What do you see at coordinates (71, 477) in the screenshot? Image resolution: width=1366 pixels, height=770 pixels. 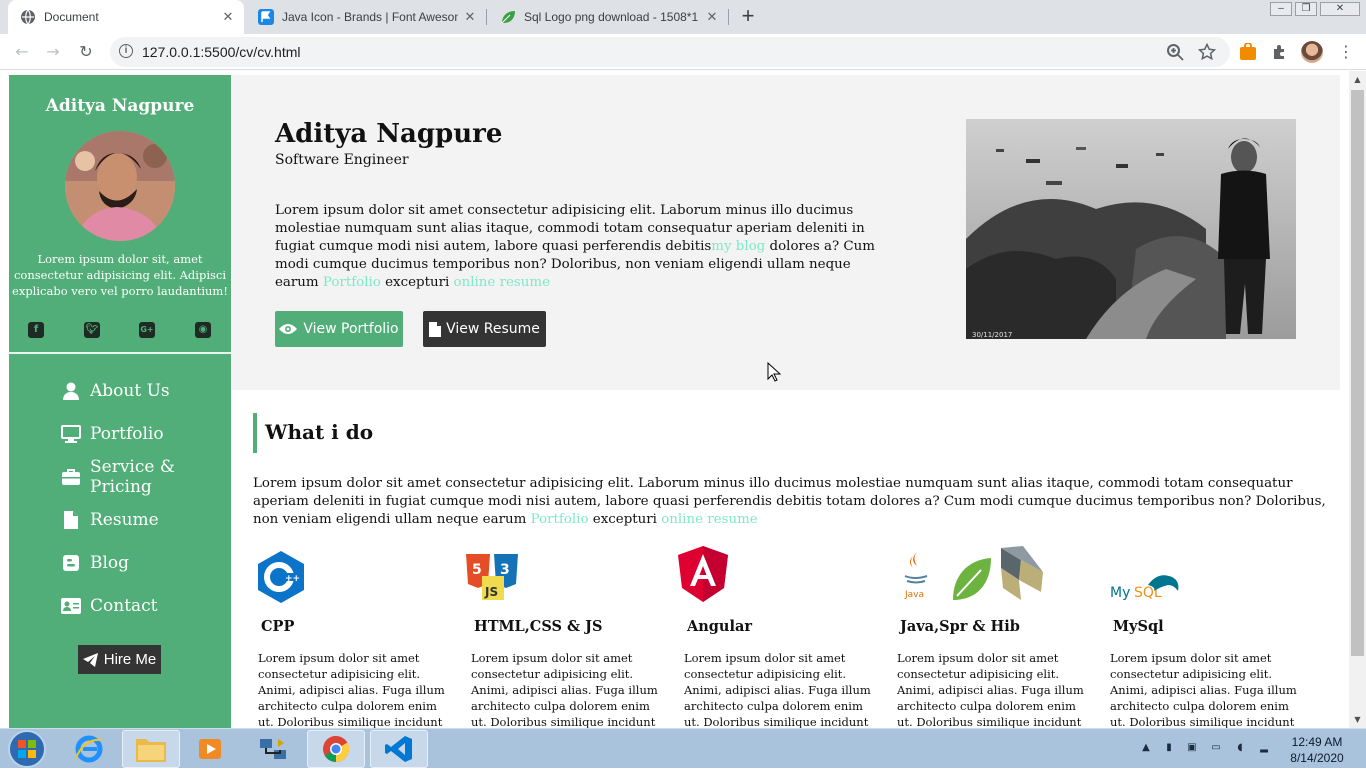 I see `briefcase-icon` at bounding box center [71, 477].